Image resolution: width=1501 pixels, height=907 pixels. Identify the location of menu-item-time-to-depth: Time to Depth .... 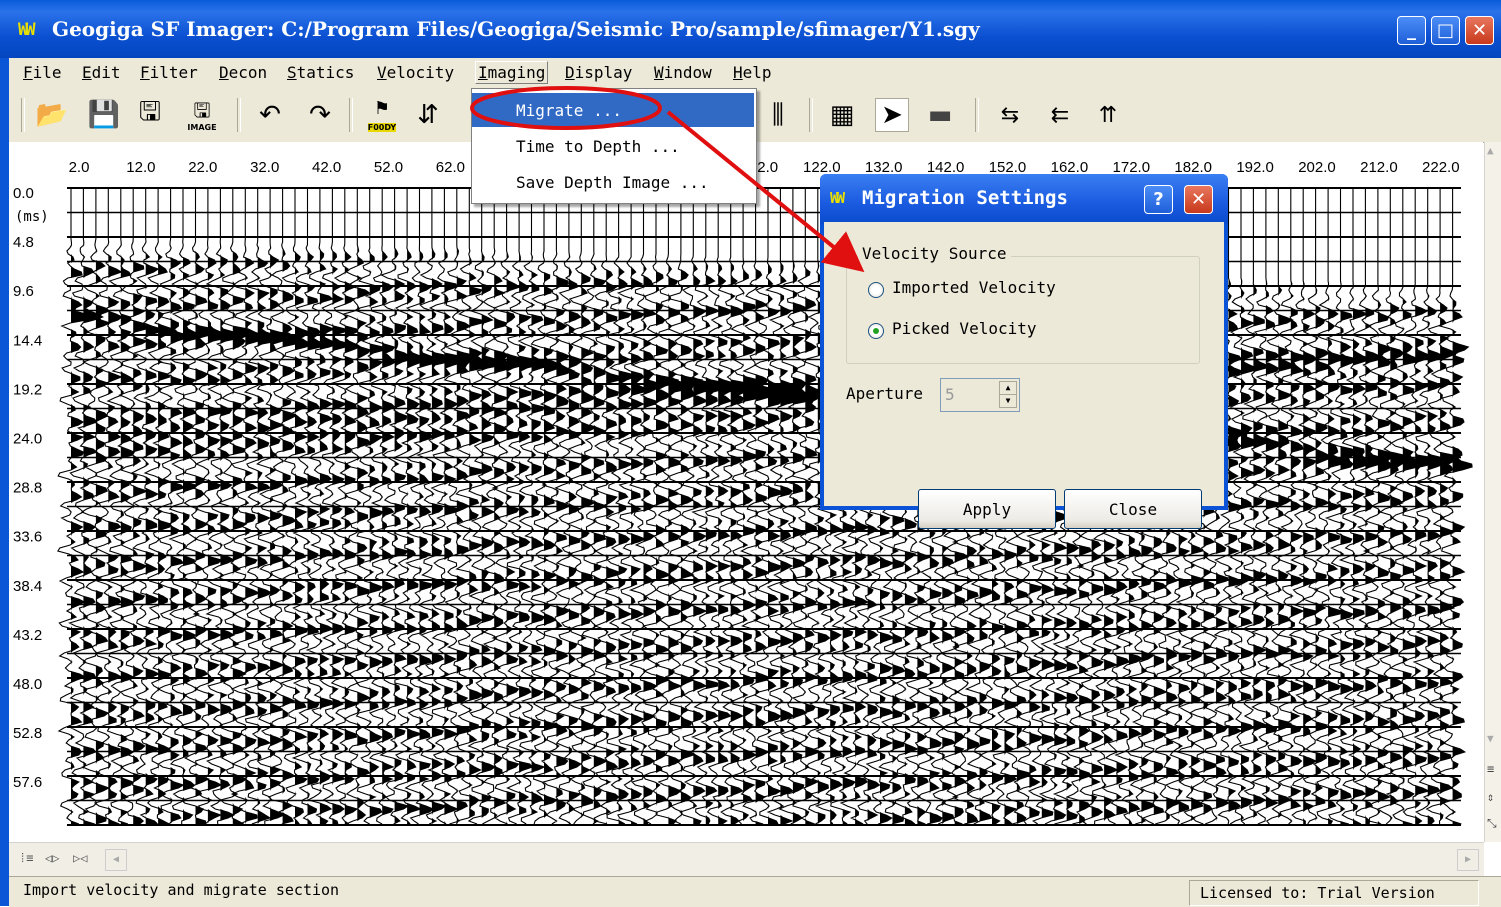
(613, 146).